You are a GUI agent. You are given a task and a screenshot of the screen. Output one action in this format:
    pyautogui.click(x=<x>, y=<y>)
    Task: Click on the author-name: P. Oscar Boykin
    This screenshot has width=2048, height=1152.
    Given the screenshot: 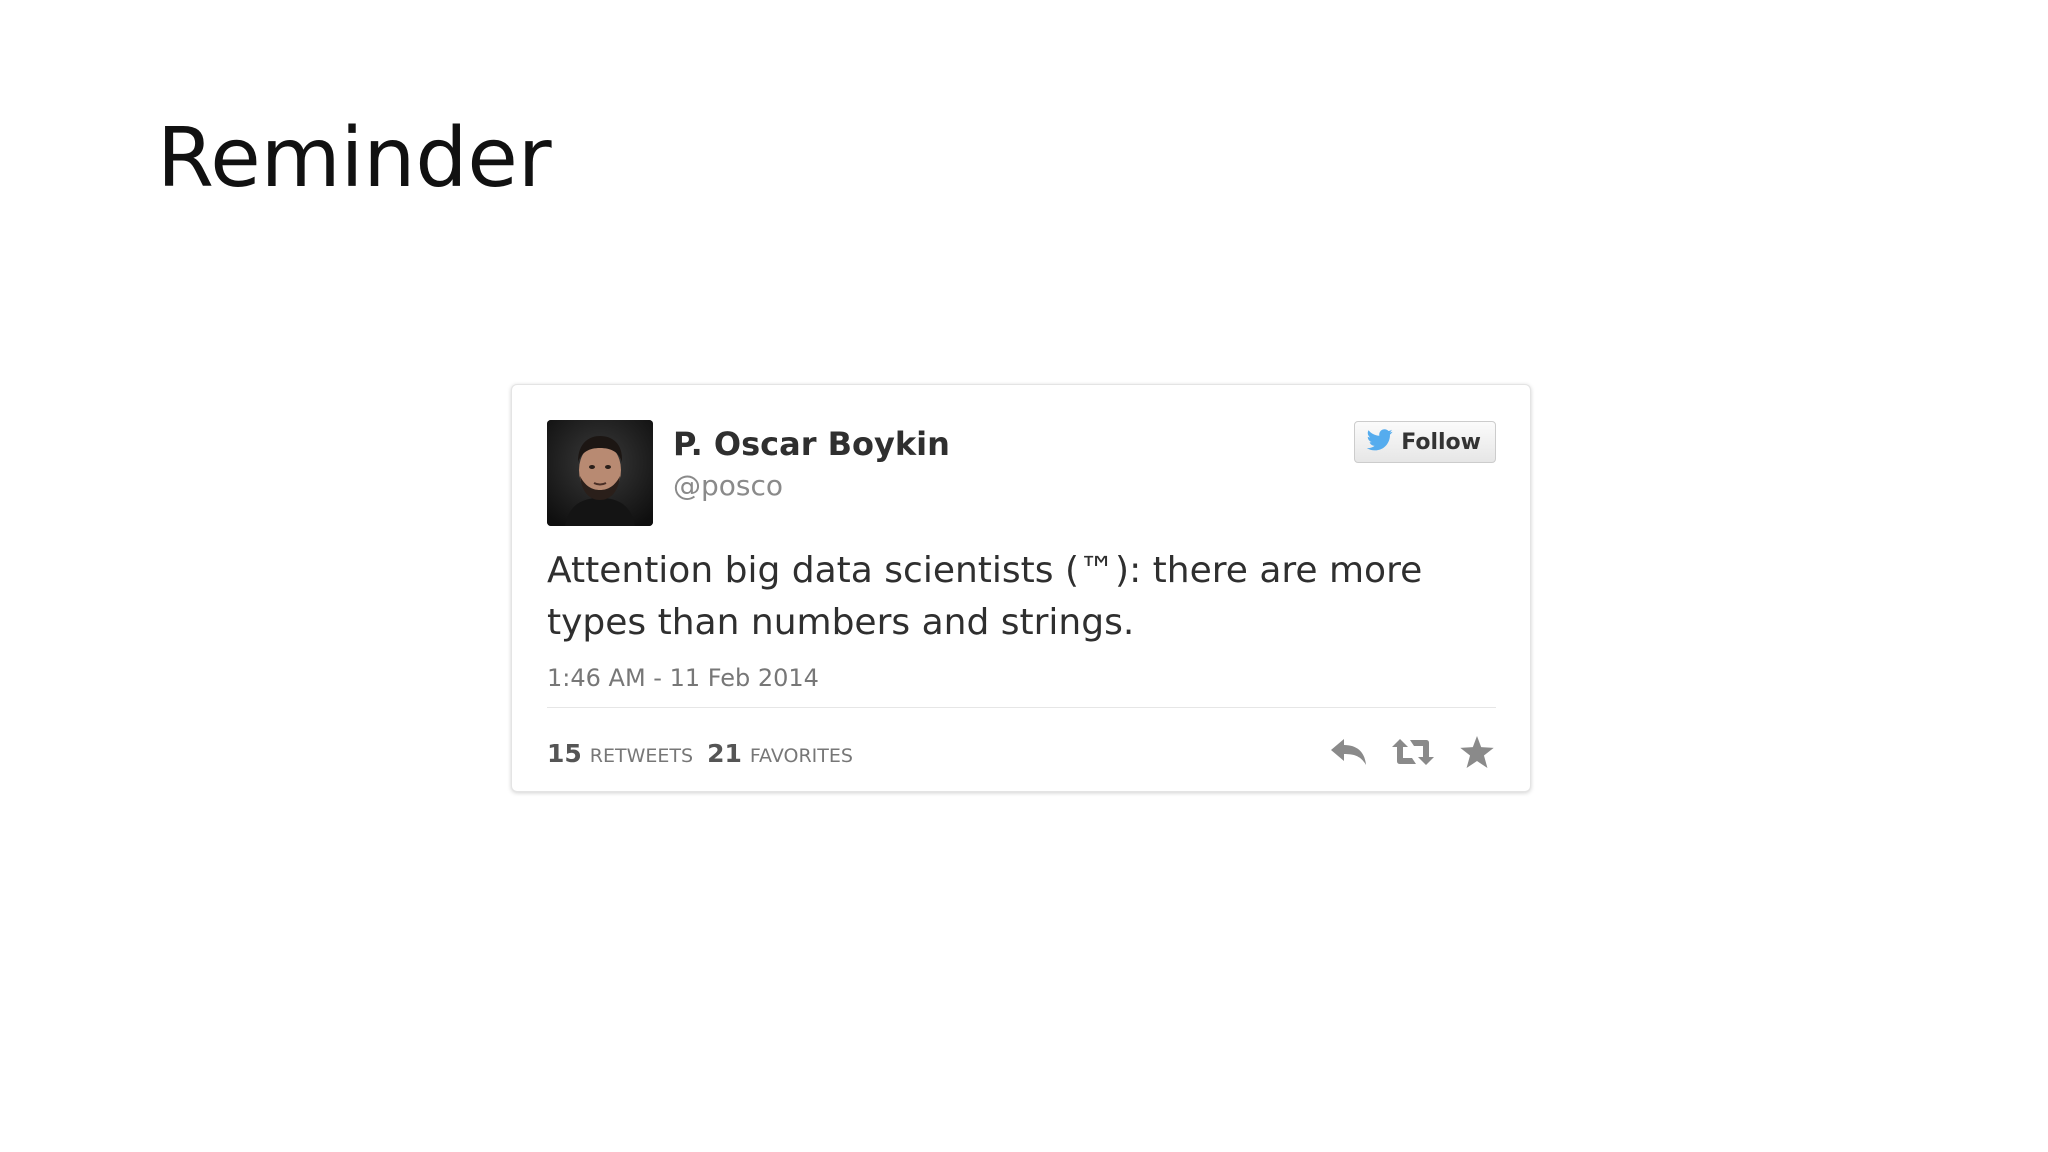 What is the action you would take?
    pyautogui.click(x=811, y=444)
    